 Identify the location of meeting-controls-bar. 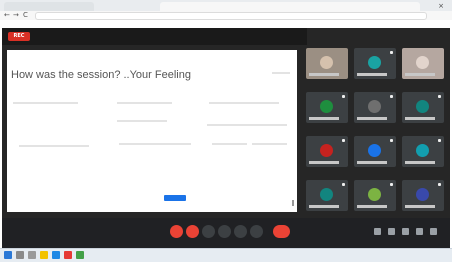
(226, 233).